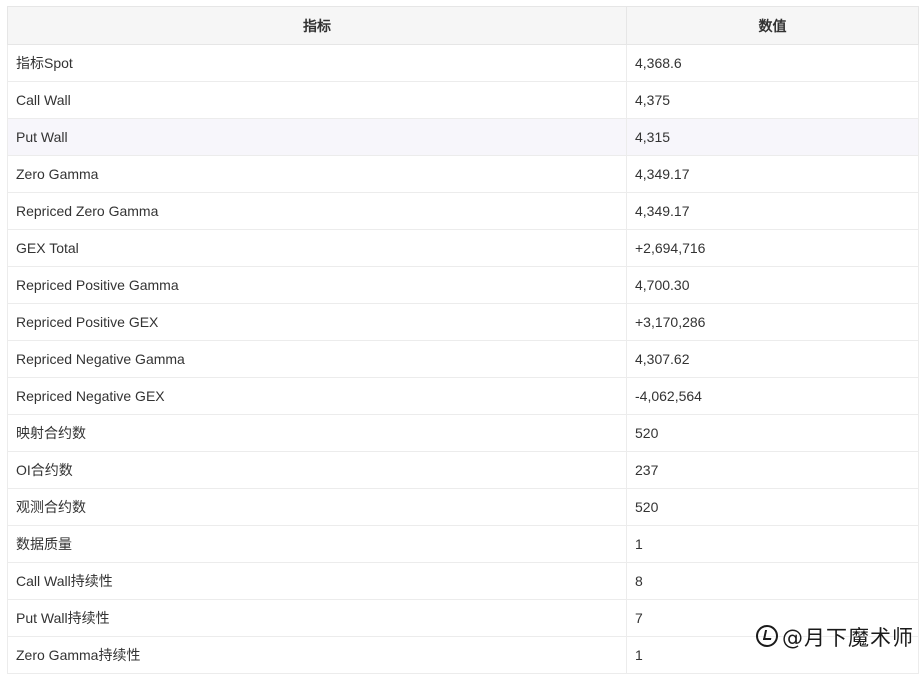 The width and height of the screenshot is (922, 679). I want to click on column-header-metric: 指标, so click(317, 25).